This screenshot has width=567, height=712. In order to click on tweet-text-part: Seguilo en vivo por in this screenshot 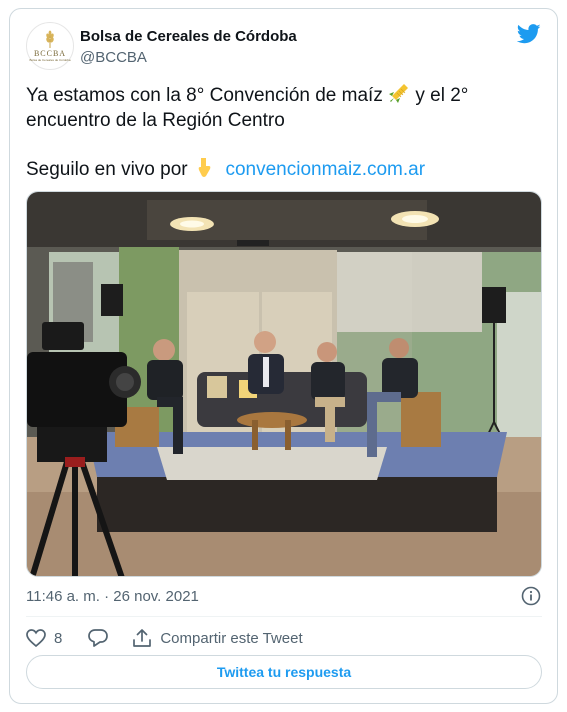, I will do `click(109, 169)`.